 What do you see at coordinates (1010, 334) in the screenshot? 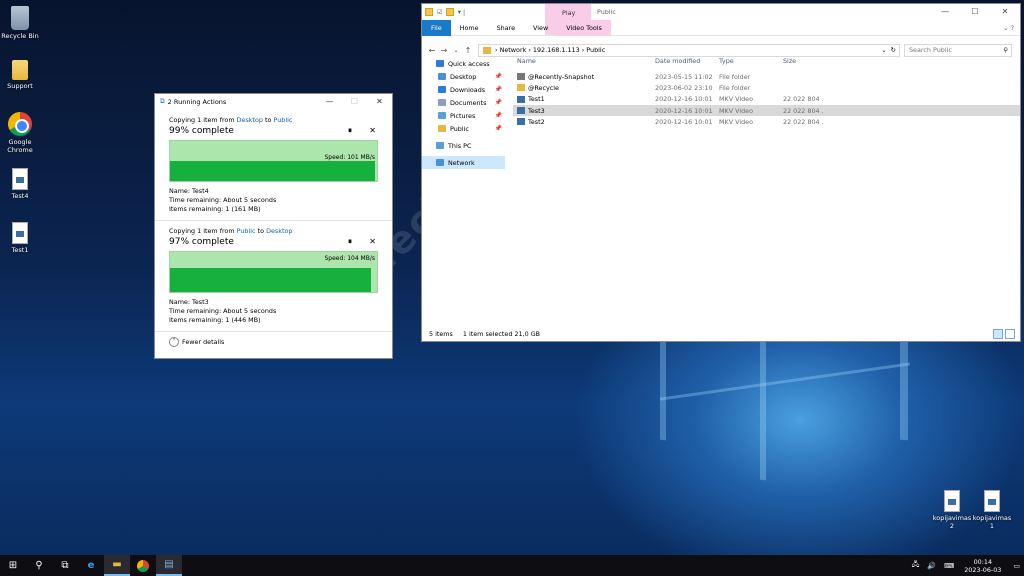
I see `large-icons-view-icon` at bounding box center [1010, 334].